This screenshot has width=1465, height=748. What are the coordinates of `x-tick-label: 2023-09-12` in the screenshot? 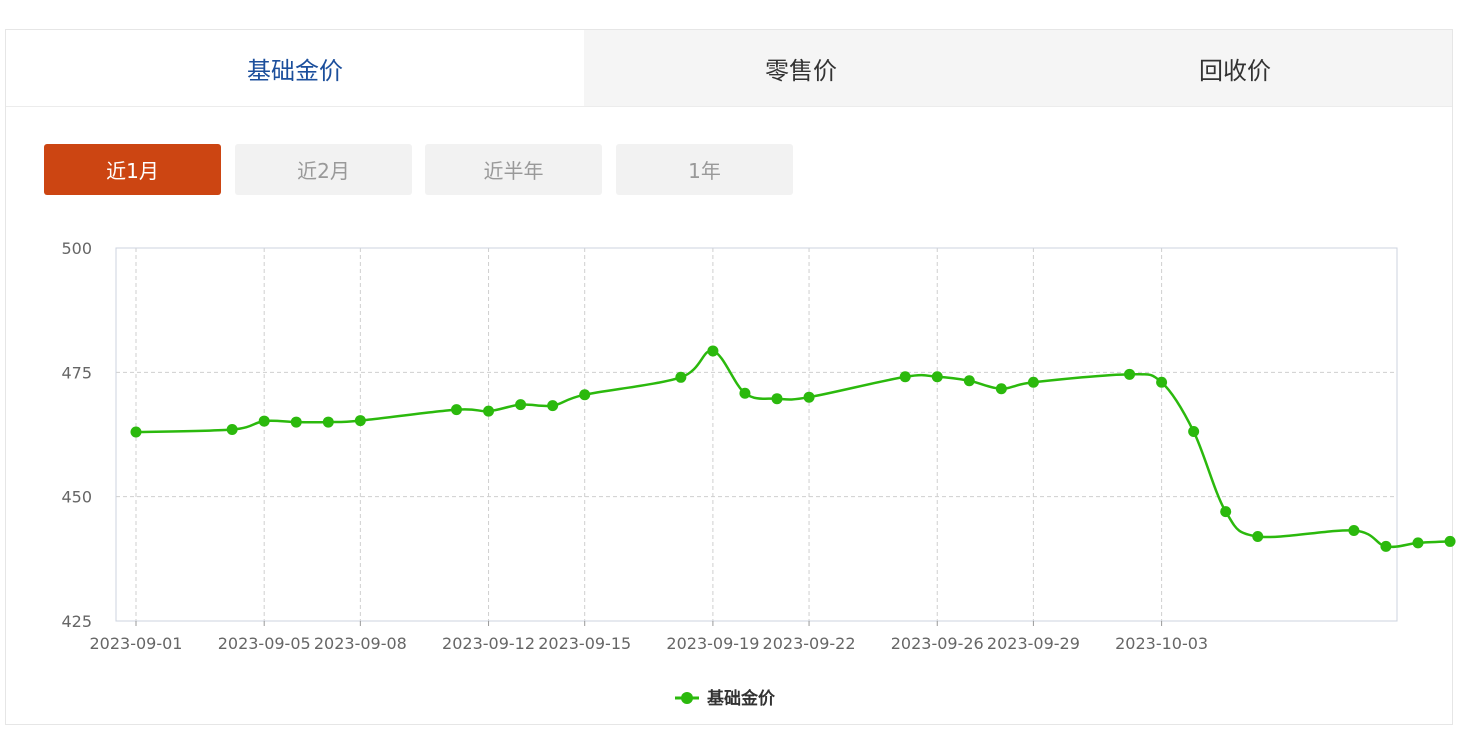 It's located at (488, 643).